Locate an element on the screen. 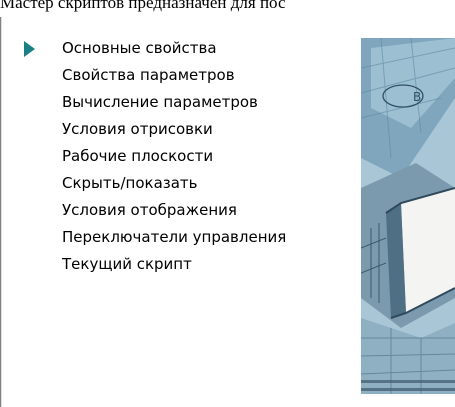  step-item-parameter-properties: Свойства параметров is located at coordinates (189, 75).